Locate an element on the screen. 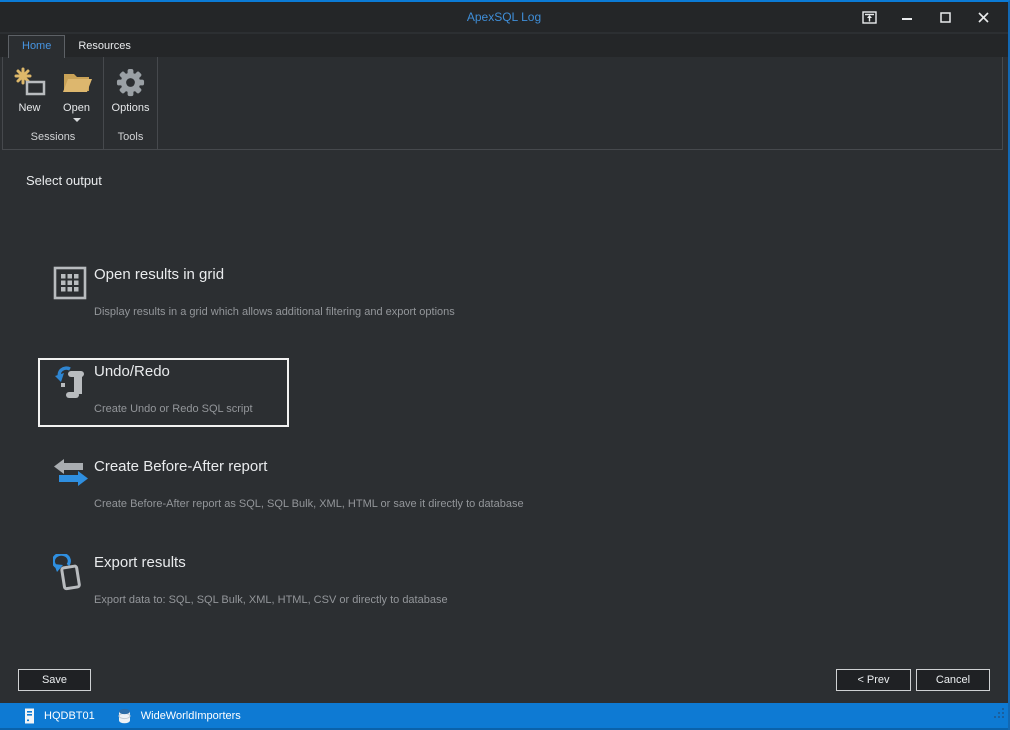  export-document-icon is located at coordinates (70, 572).